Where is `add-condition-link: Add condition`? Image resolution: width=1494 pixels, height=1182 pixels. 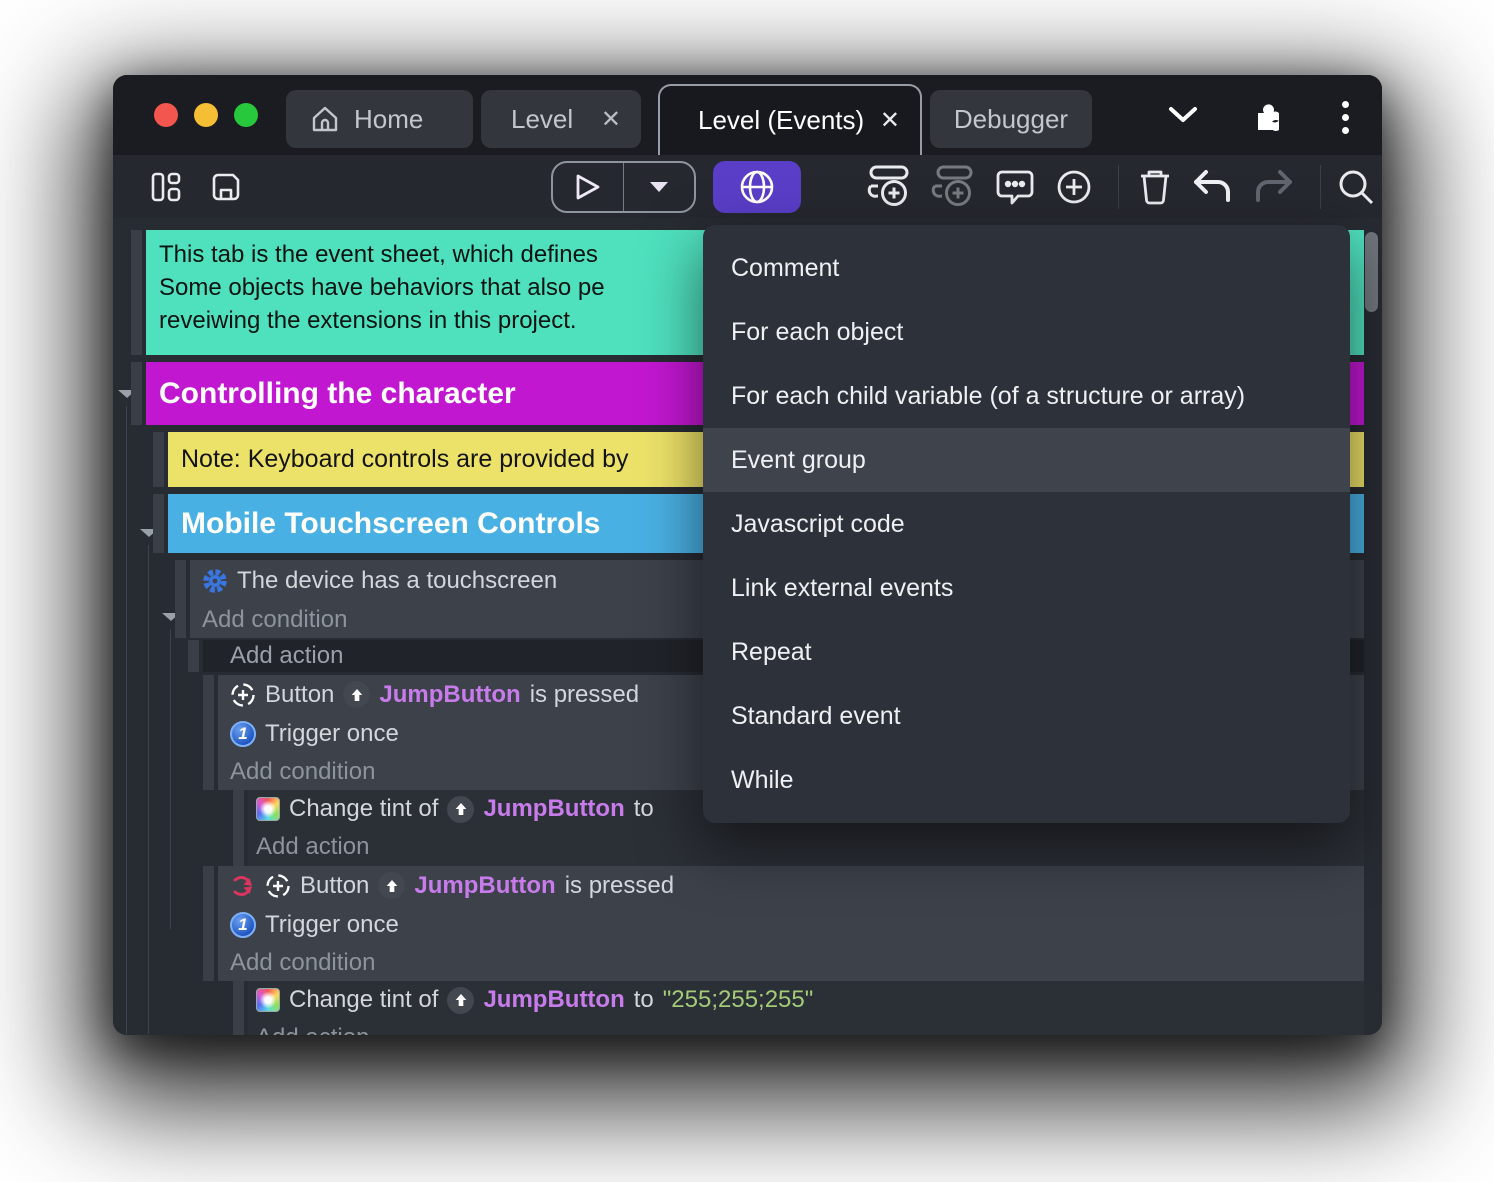
add-condition-link: Add condition is located at coordinates (791, 962).